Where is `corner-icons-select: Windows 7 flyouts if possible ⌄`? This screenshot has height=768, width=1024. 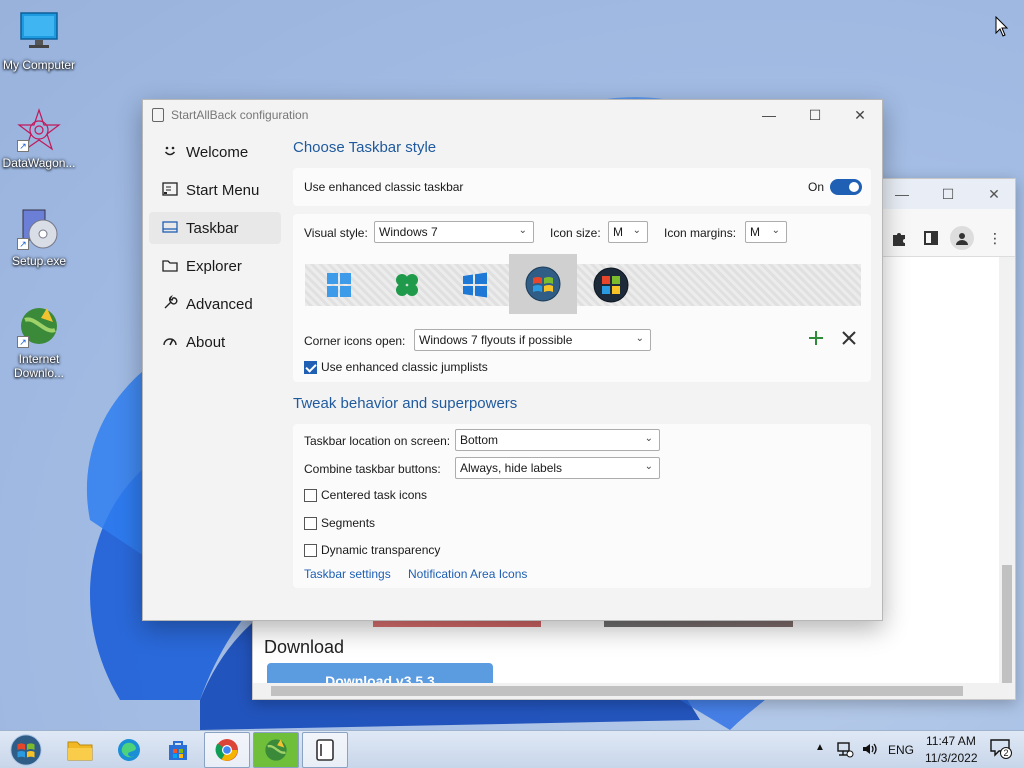 corner-icons-select: Windows 7 flyouts if possible ⌄ is located at coordinates (532, 340).